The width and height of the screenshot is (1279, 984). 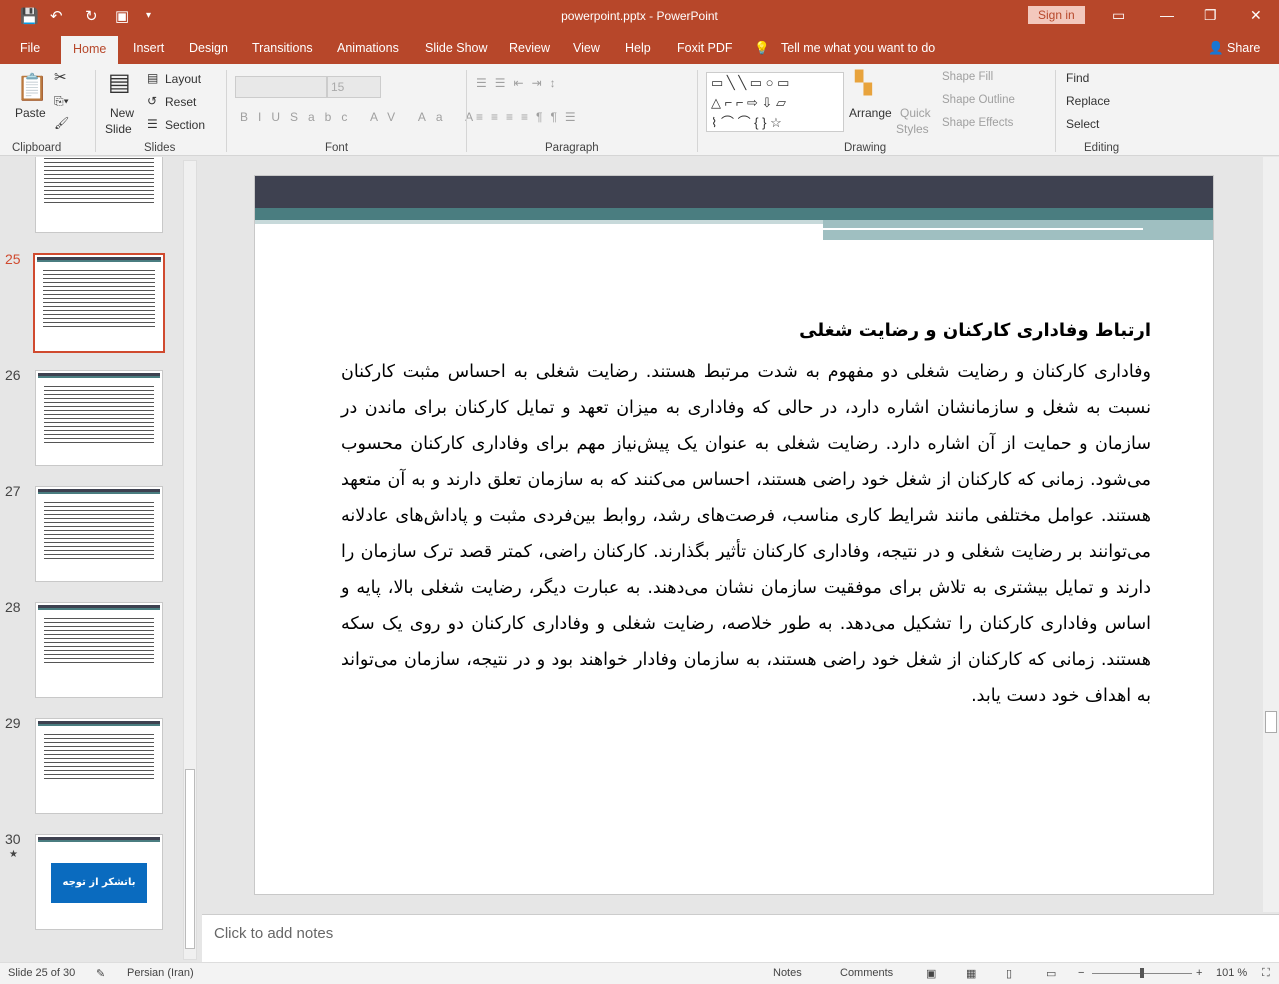 I want to click on slide-number: 29, so click(x=13, y=723).